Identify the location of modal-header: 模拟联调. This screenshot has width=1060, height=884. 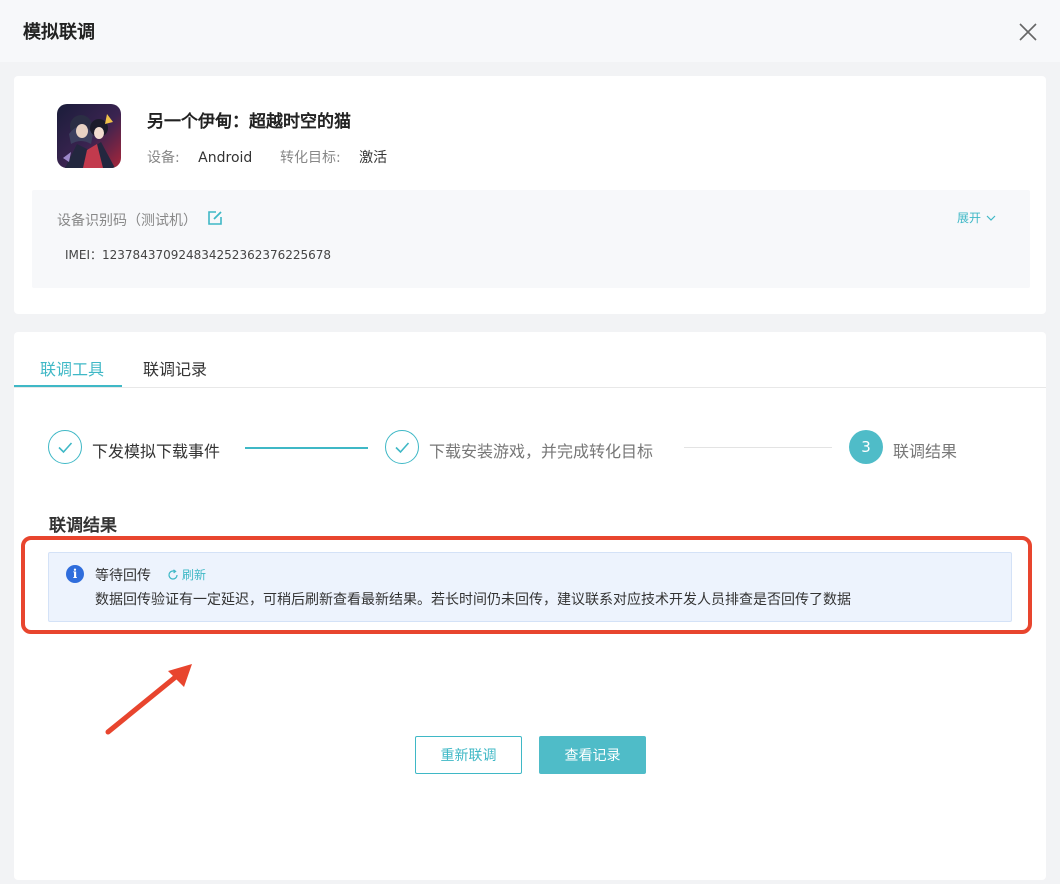
(530, 31).